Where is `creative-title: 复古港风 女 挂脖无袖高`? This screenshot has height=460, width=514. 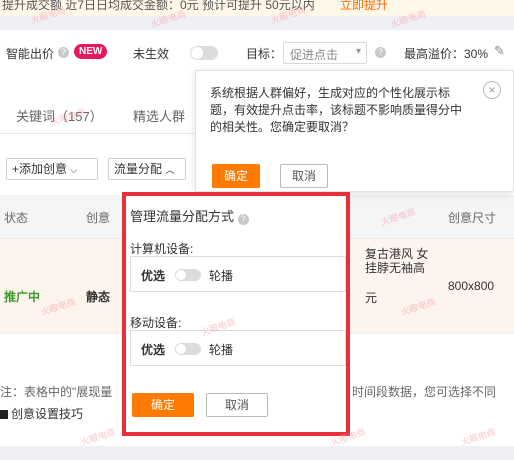 creative-title: 复古港风 女 挂脖无袖高 is located at coordinates (401, 261).